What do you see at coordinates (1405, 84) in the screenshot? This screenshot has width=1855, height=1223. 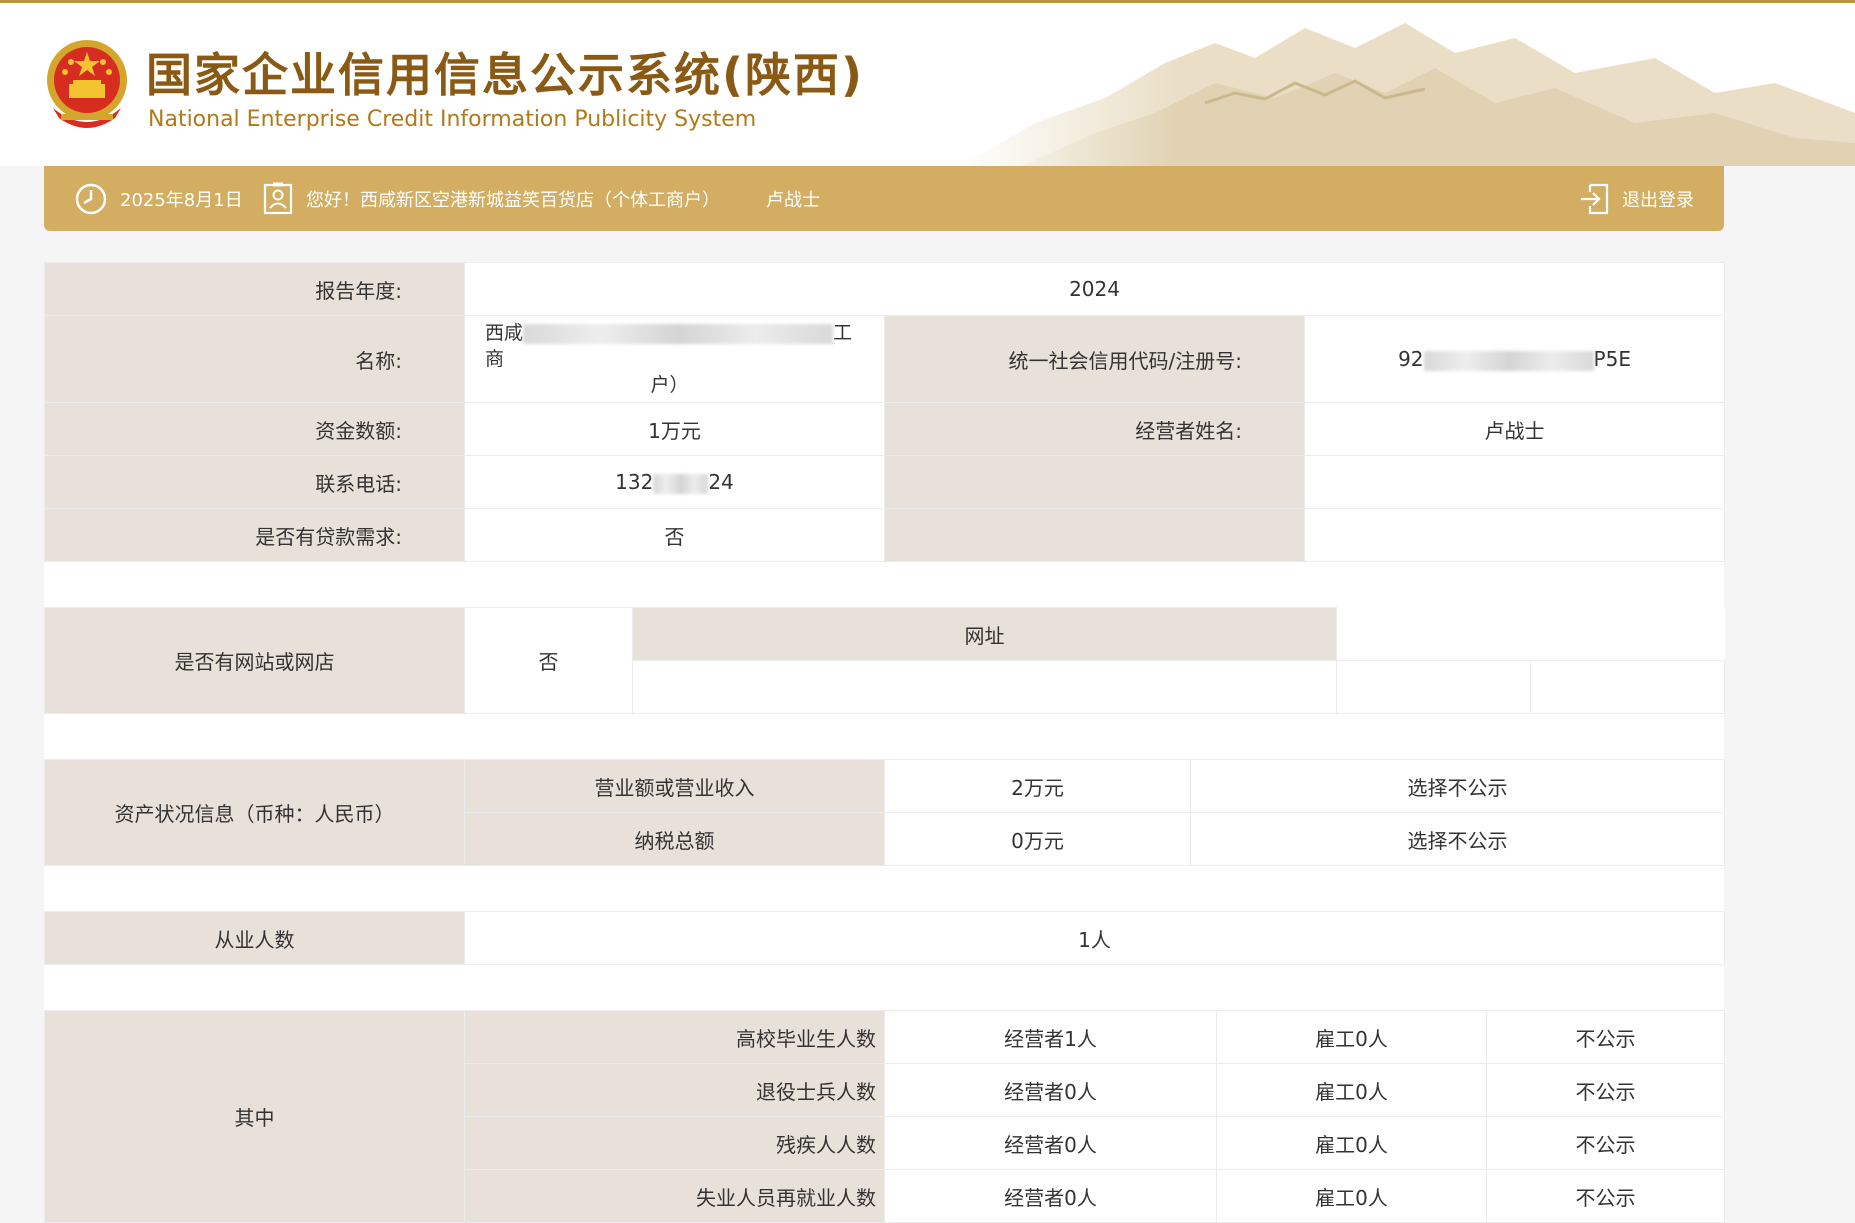 I see `great-wall-background-image` at bounding box center [1405, 84].